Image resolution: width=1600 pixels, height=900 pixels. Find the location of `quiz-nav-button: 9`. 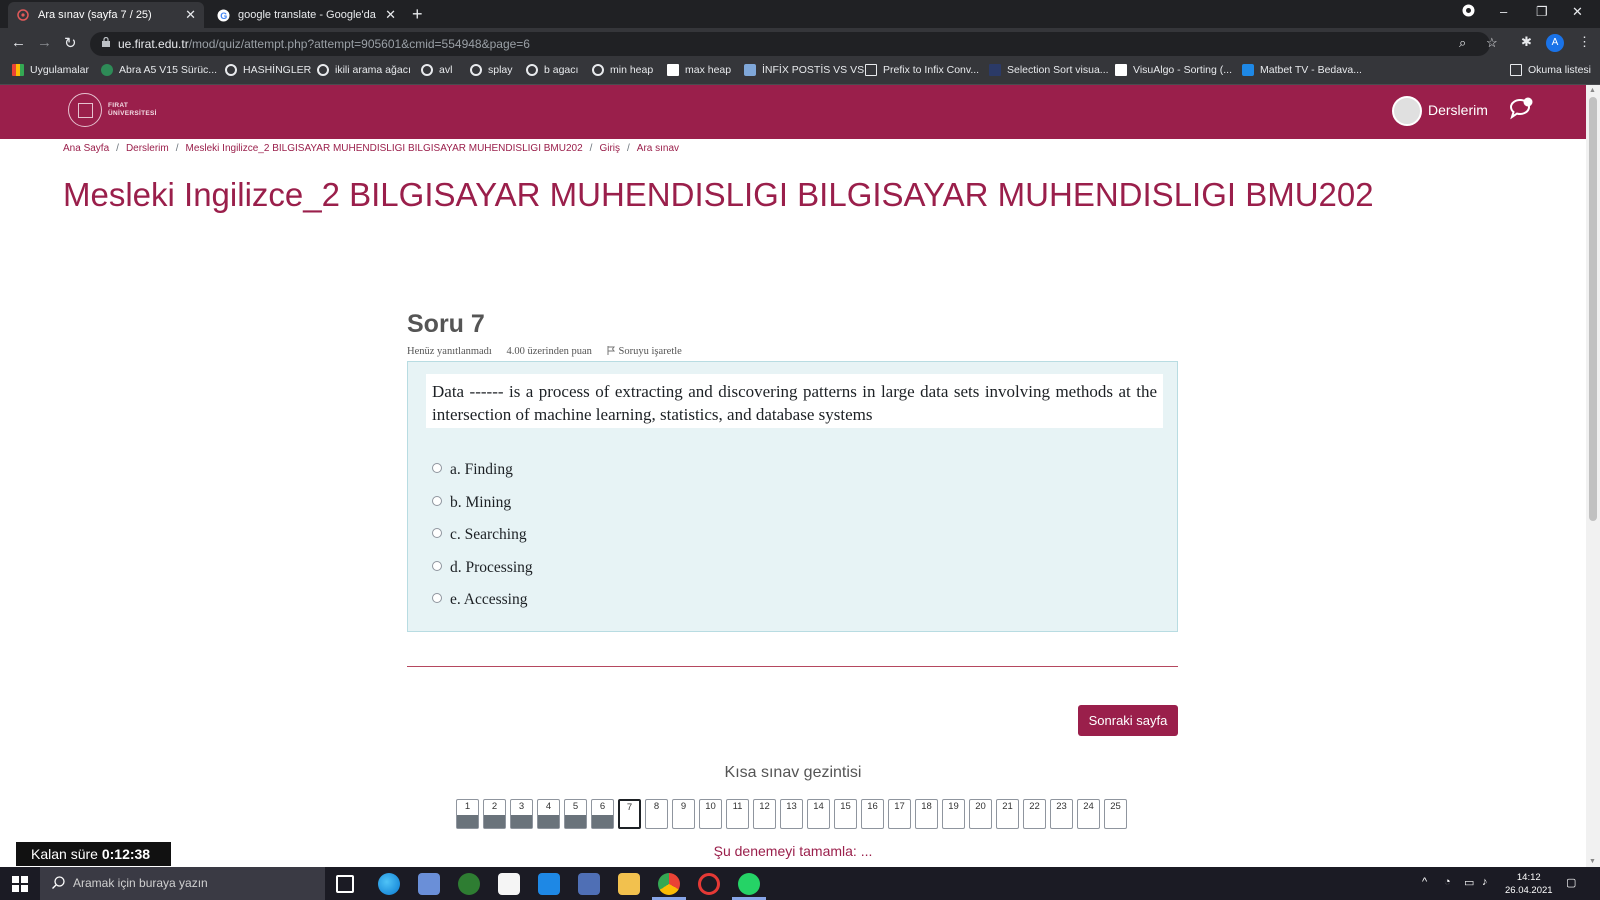

quiz-nav-button: 9 is located at coordinates (683, 814).